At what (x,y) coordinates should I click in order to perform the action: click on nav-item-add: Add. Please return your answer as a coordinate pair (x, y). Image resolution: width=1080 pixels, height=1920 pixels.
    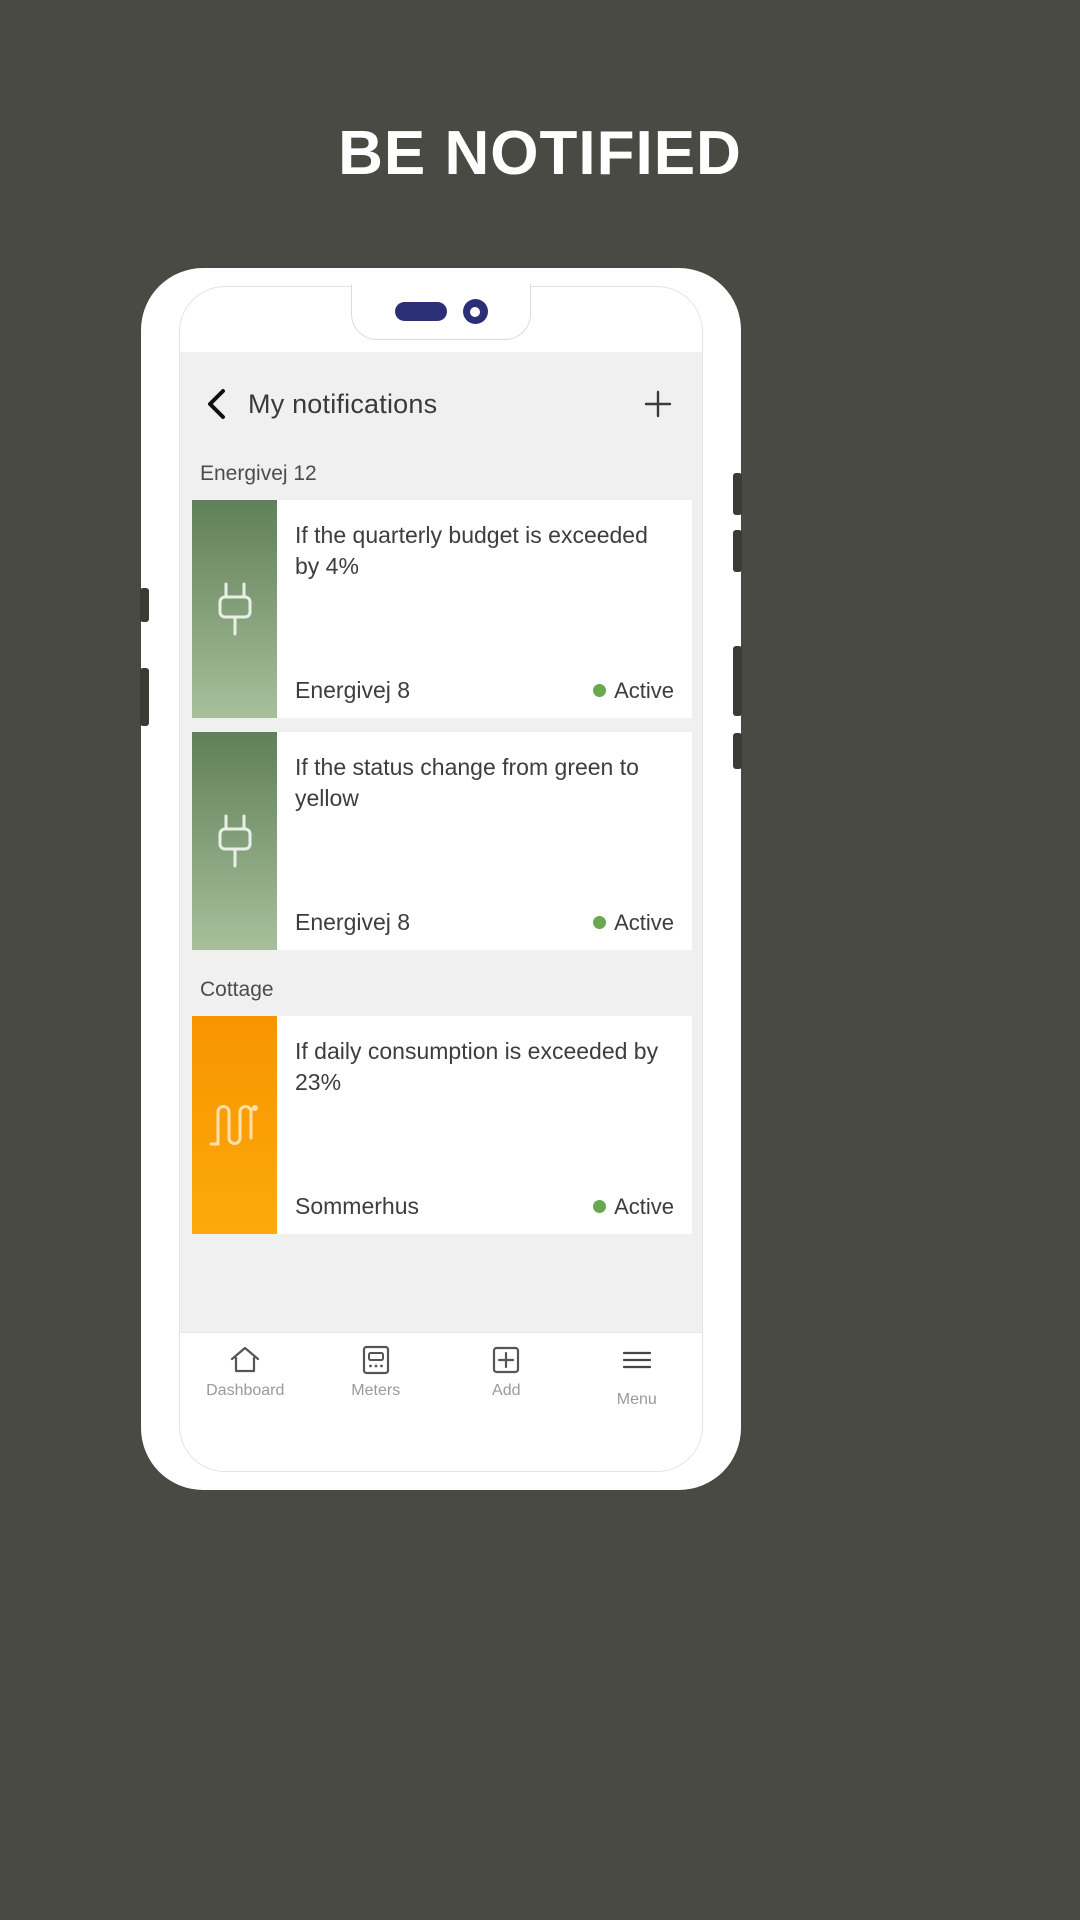
    Looking at the image, I should click on (506, 1371).